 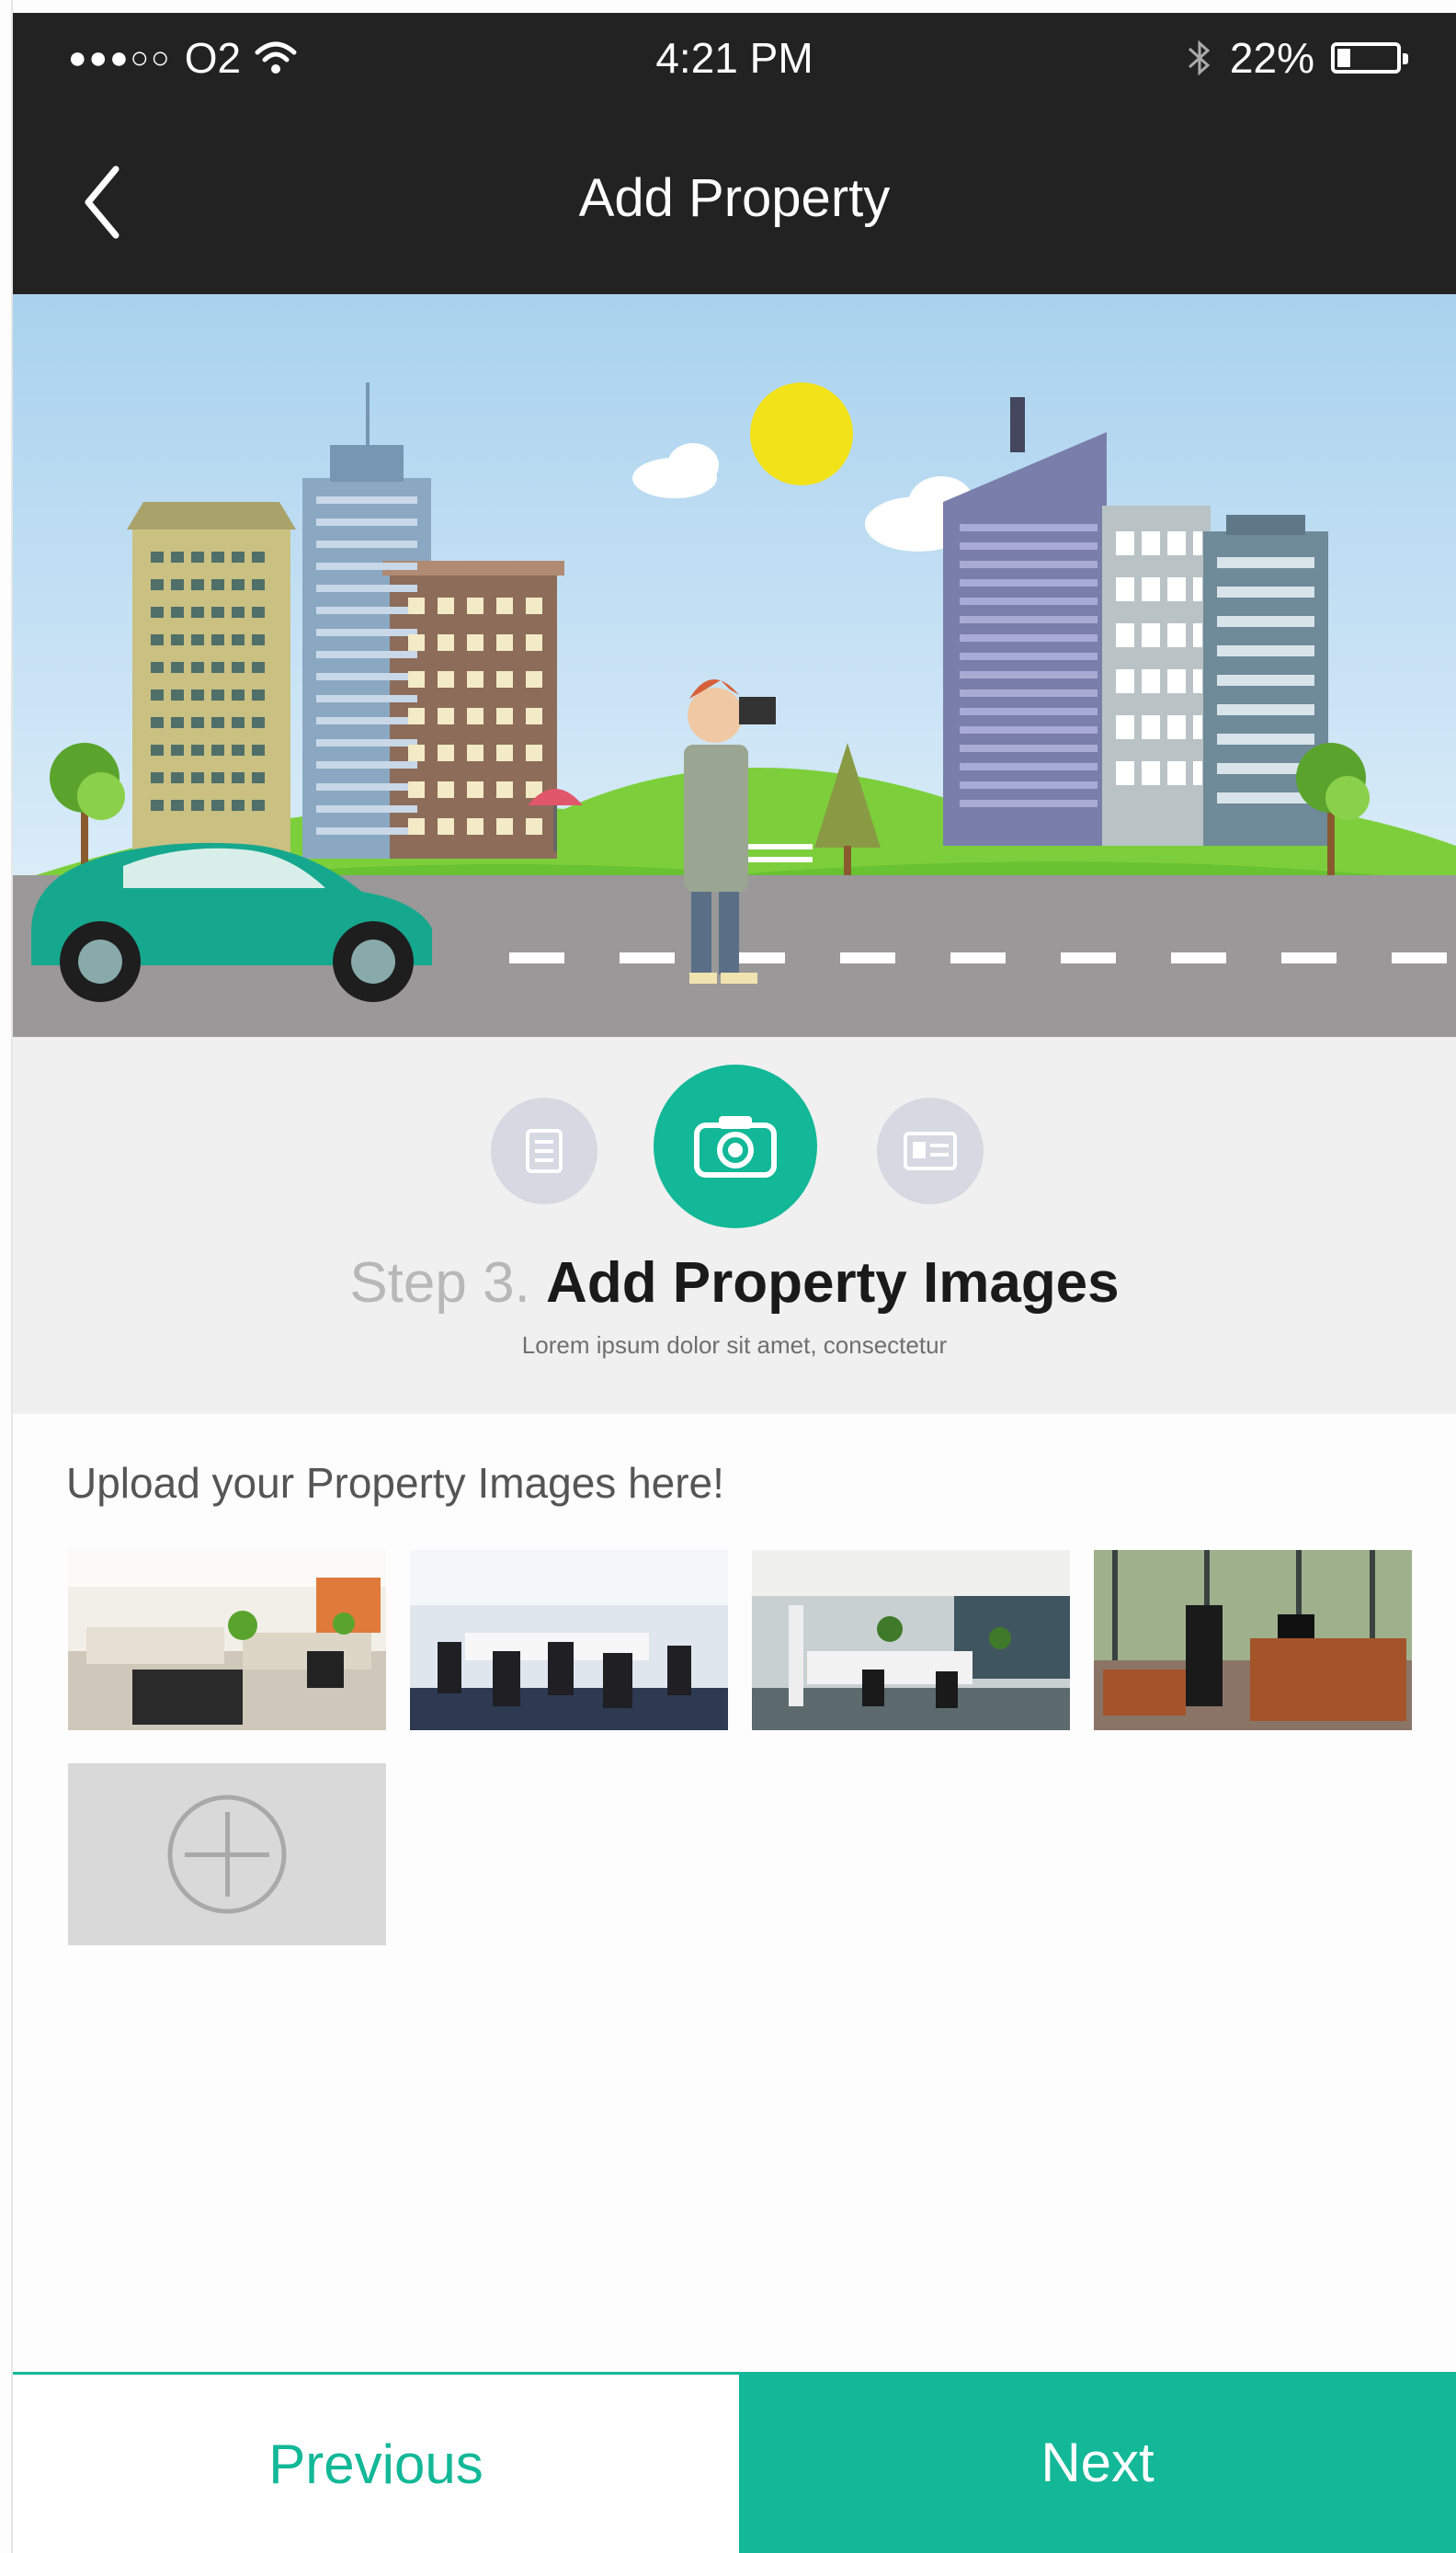 What do you see at coordinates (1271, 58) in the screenshot?
I see `battery-percent: 22%` at bounding box center [1271, 58].